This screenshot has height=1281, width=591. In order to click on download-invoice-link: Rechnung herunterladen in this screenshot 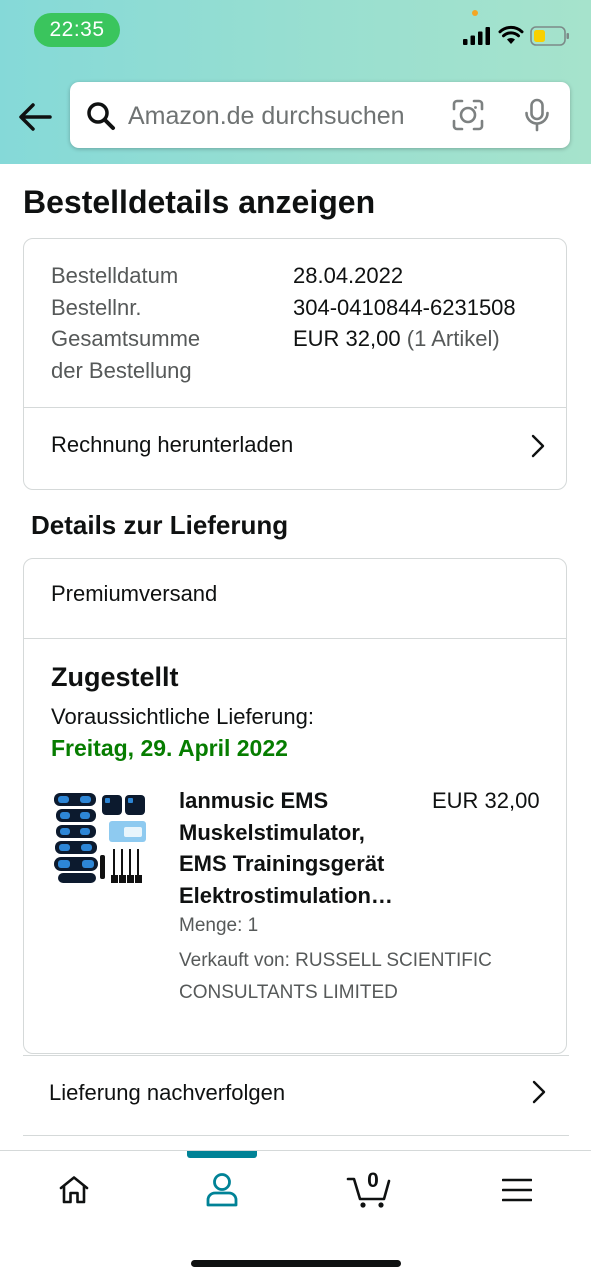, I will do `click(295, 449)`.